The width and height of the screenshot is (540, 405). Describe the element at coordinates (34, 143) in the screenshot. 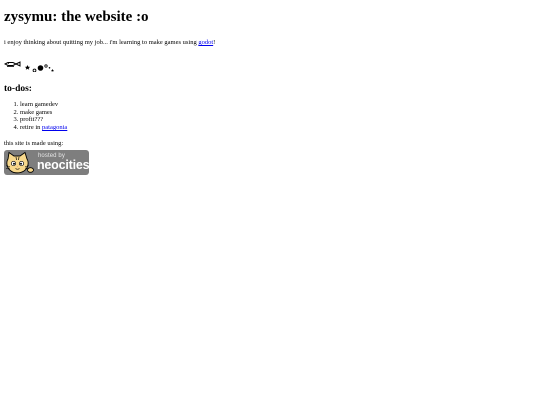

I see `made-using-text: this site is made using:` at that location.